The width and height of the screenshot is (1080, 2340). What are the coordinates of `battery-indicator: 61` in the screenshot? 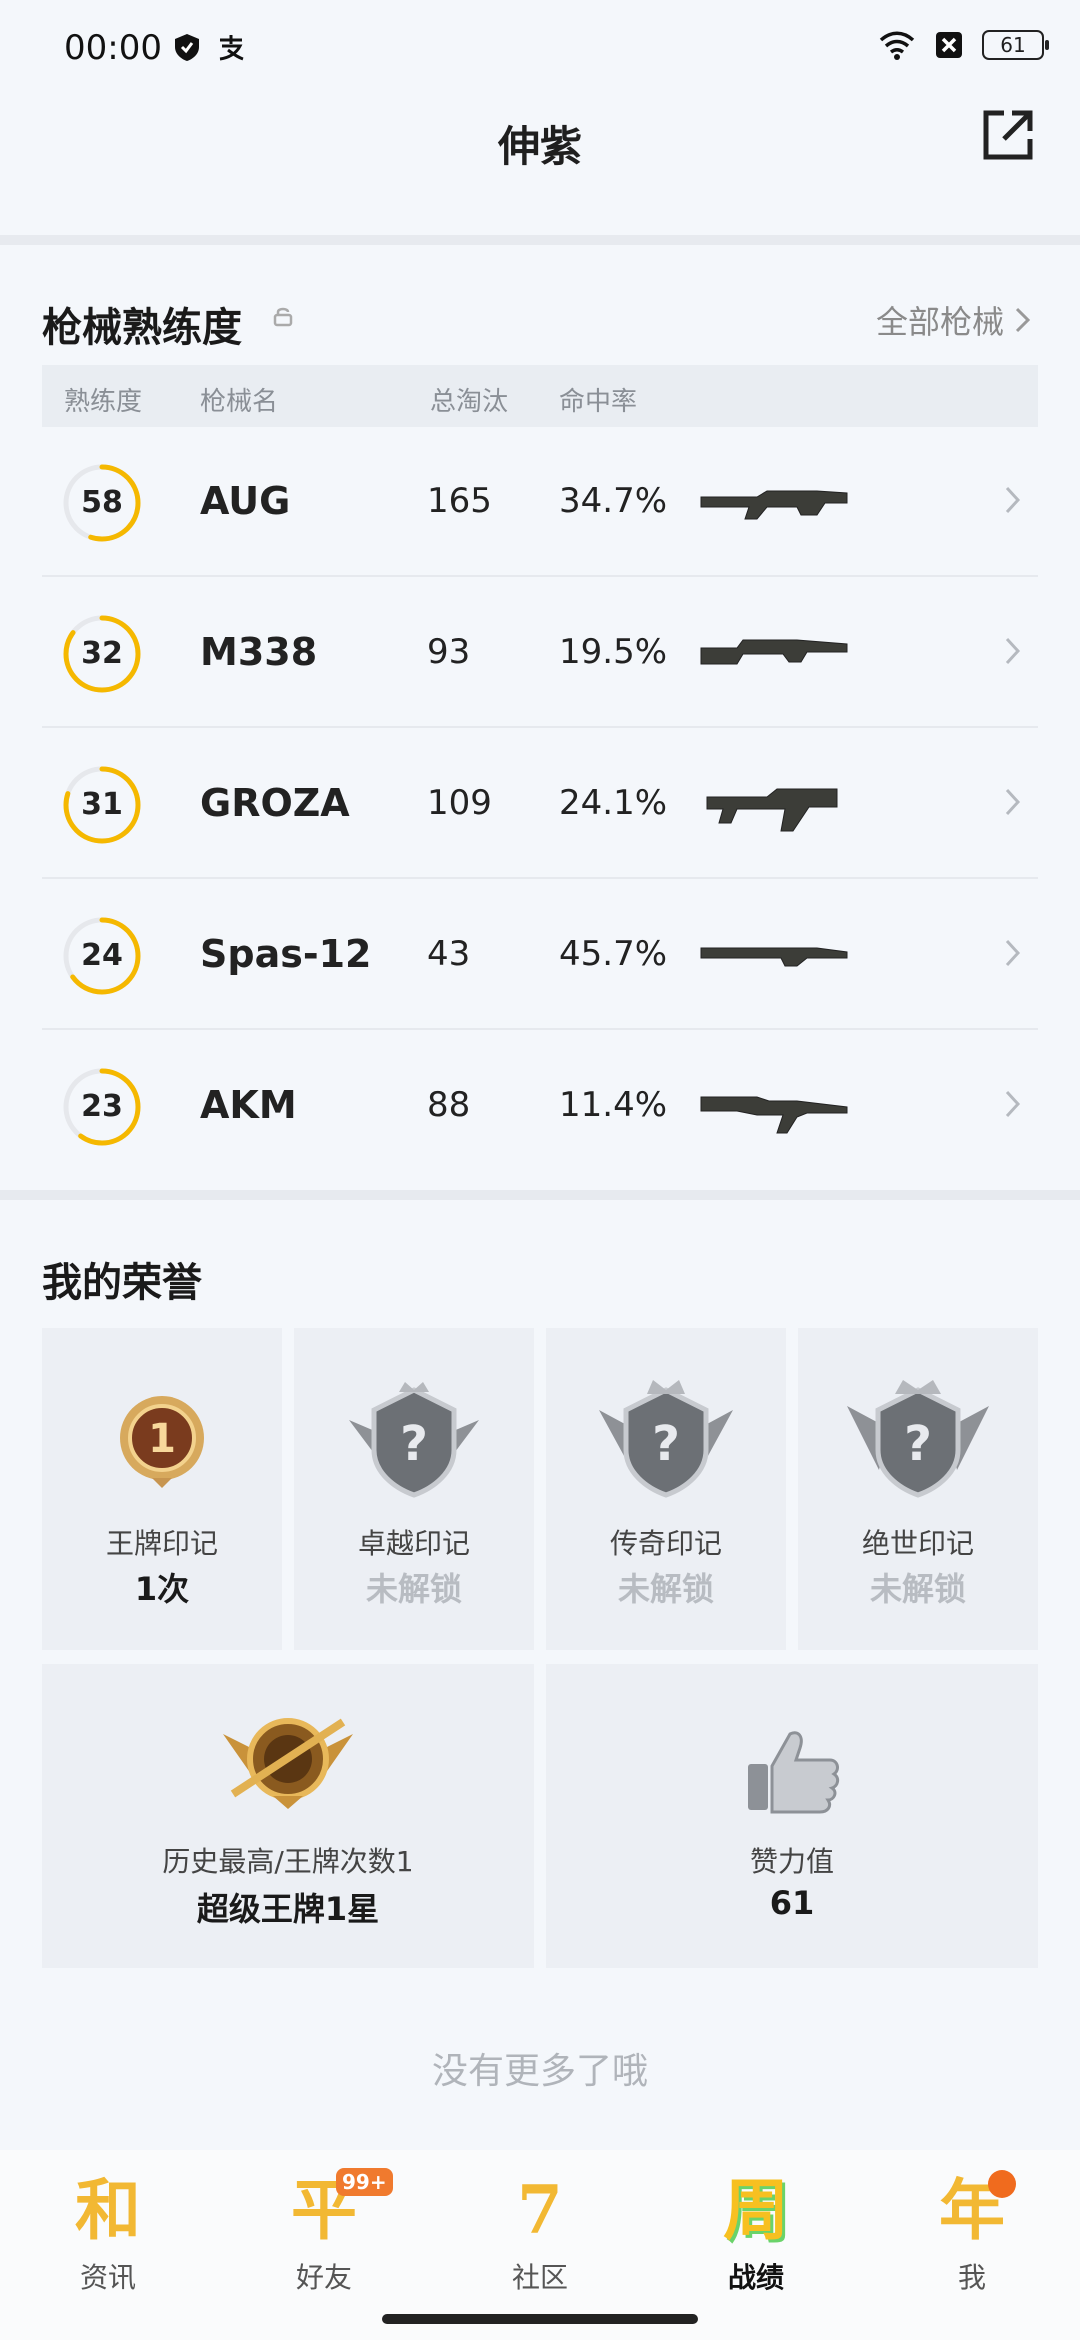 It's located at (1015, 45).